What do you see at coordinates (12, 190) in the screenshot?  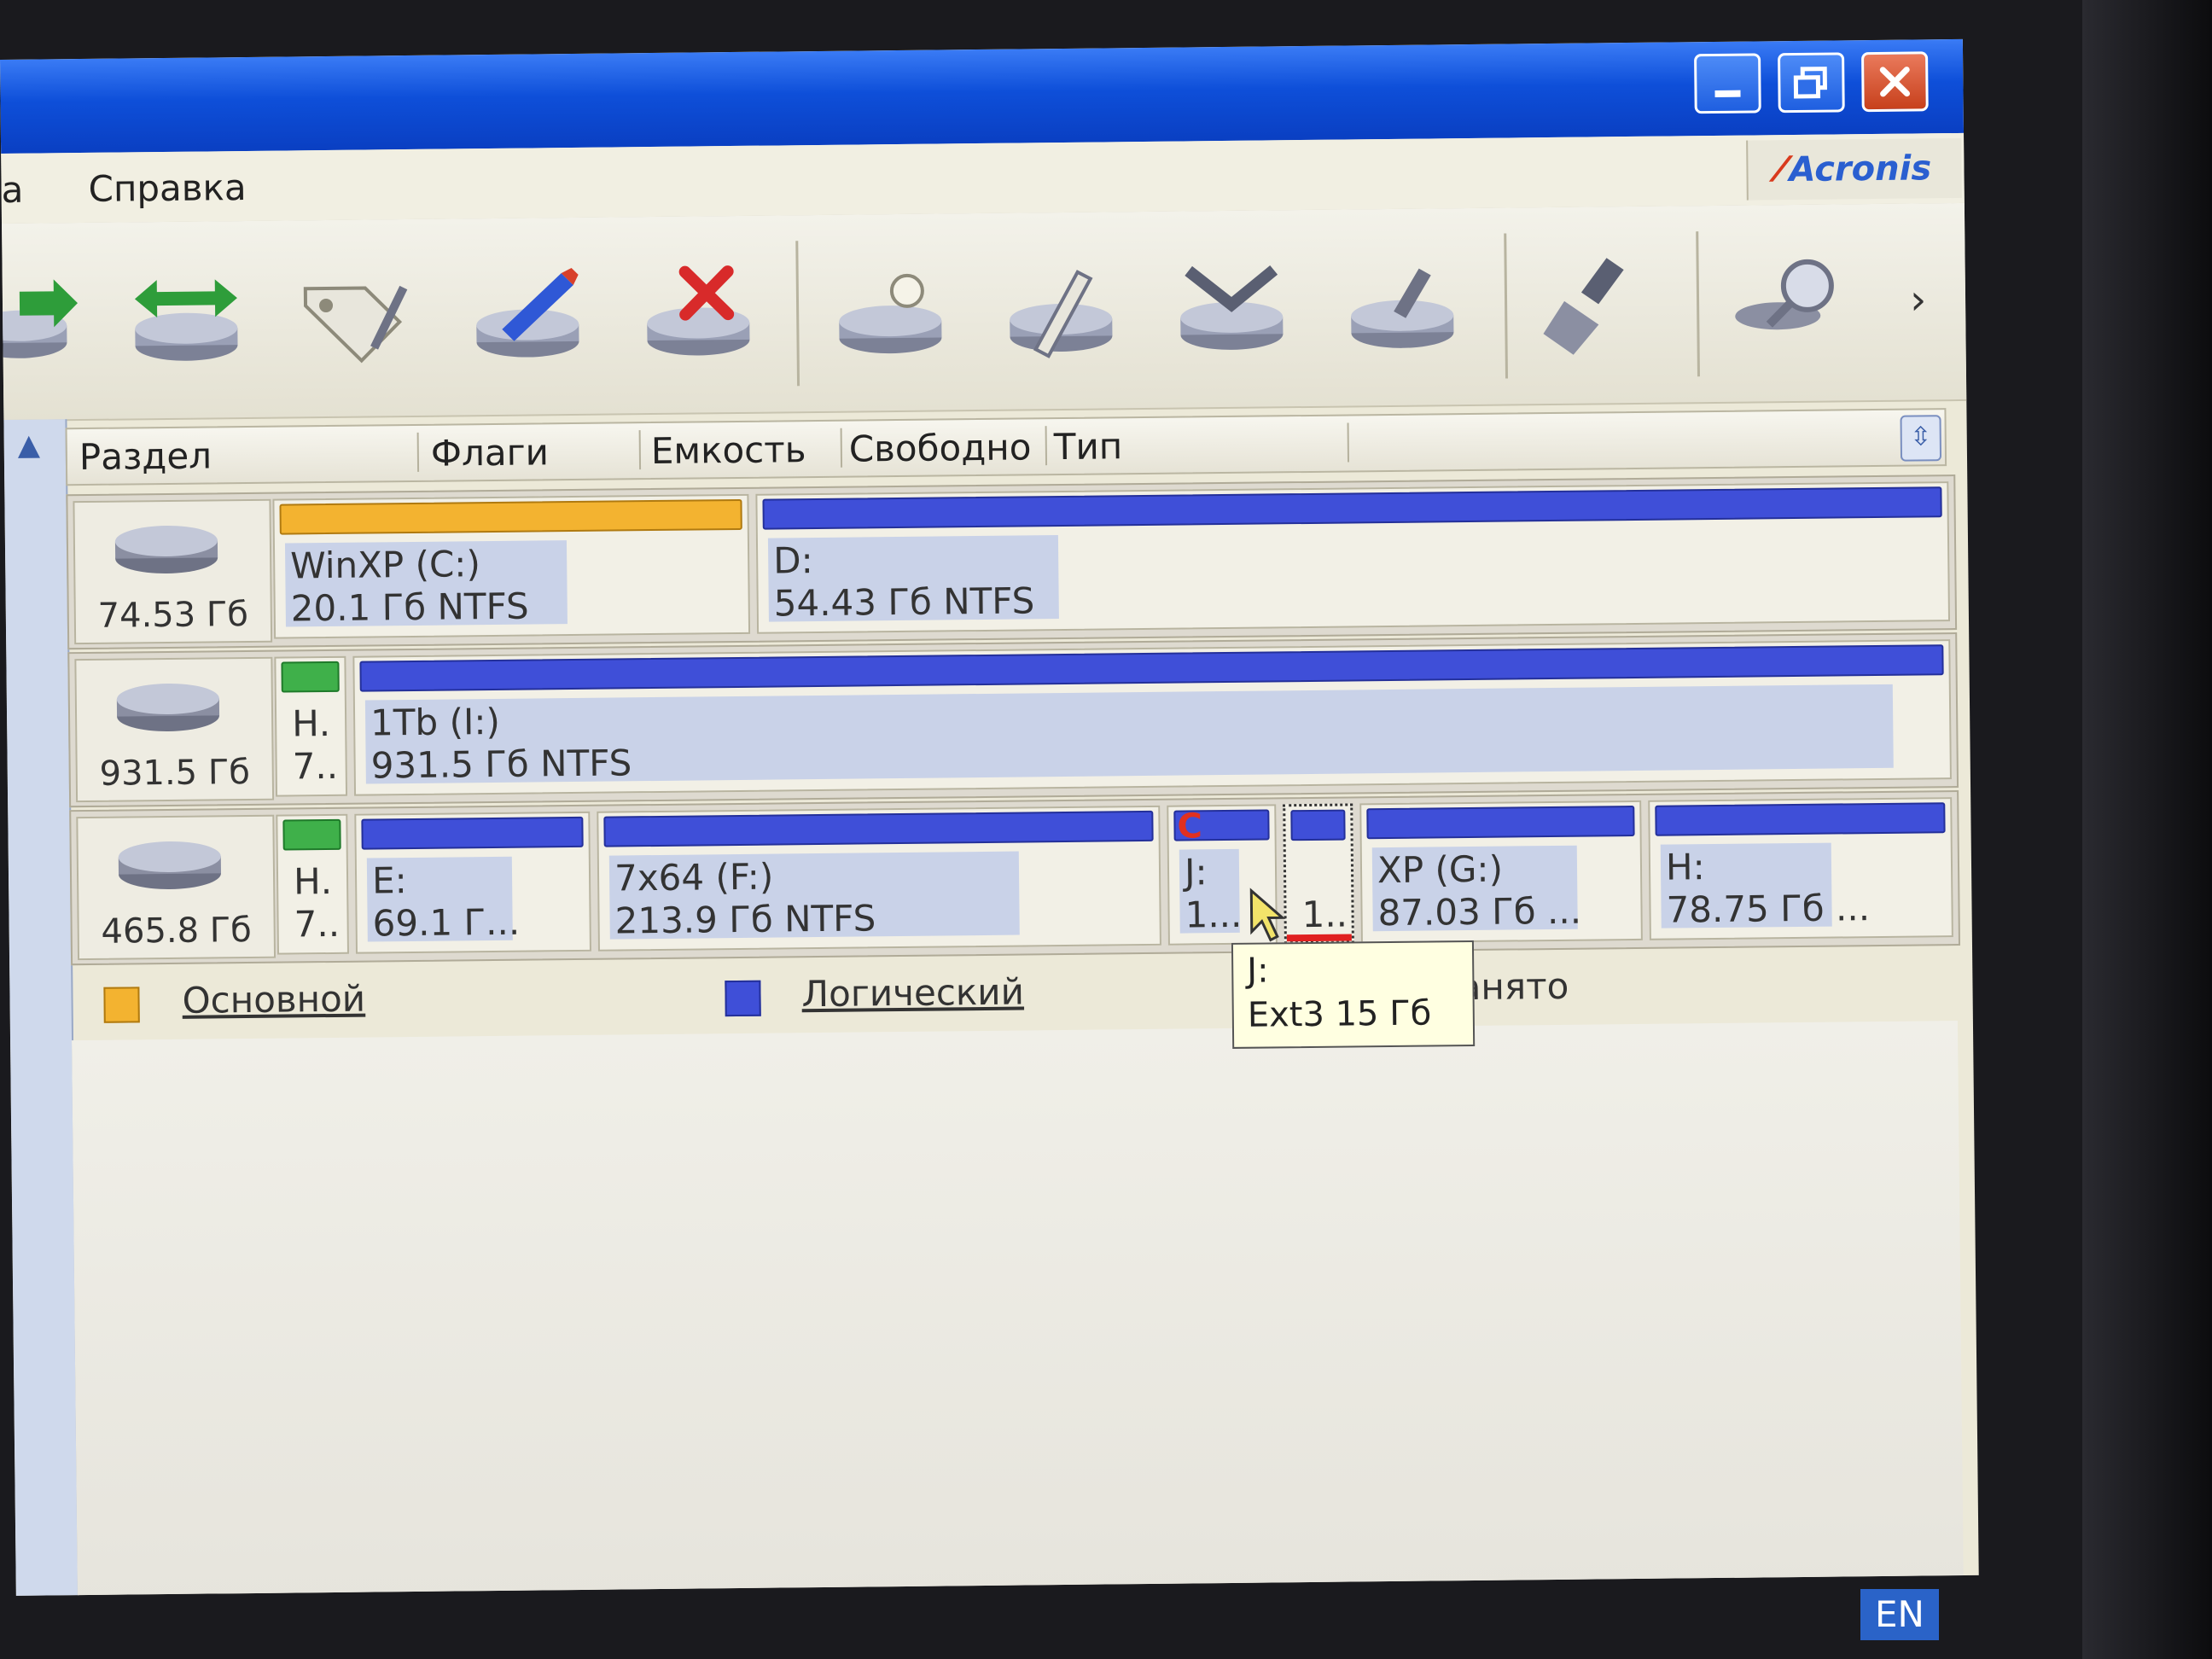 I see `menu-item-partial: а` at bounding box center [12, 190].